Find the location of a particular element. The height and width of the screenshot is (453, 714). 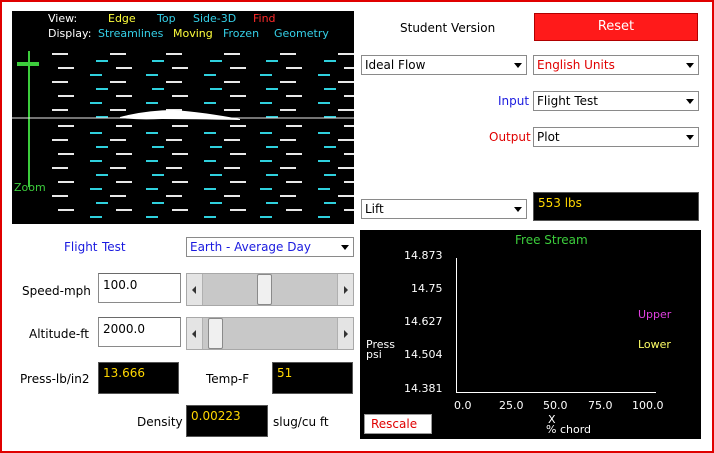

speed-slider is located at coordinates (270, 289).